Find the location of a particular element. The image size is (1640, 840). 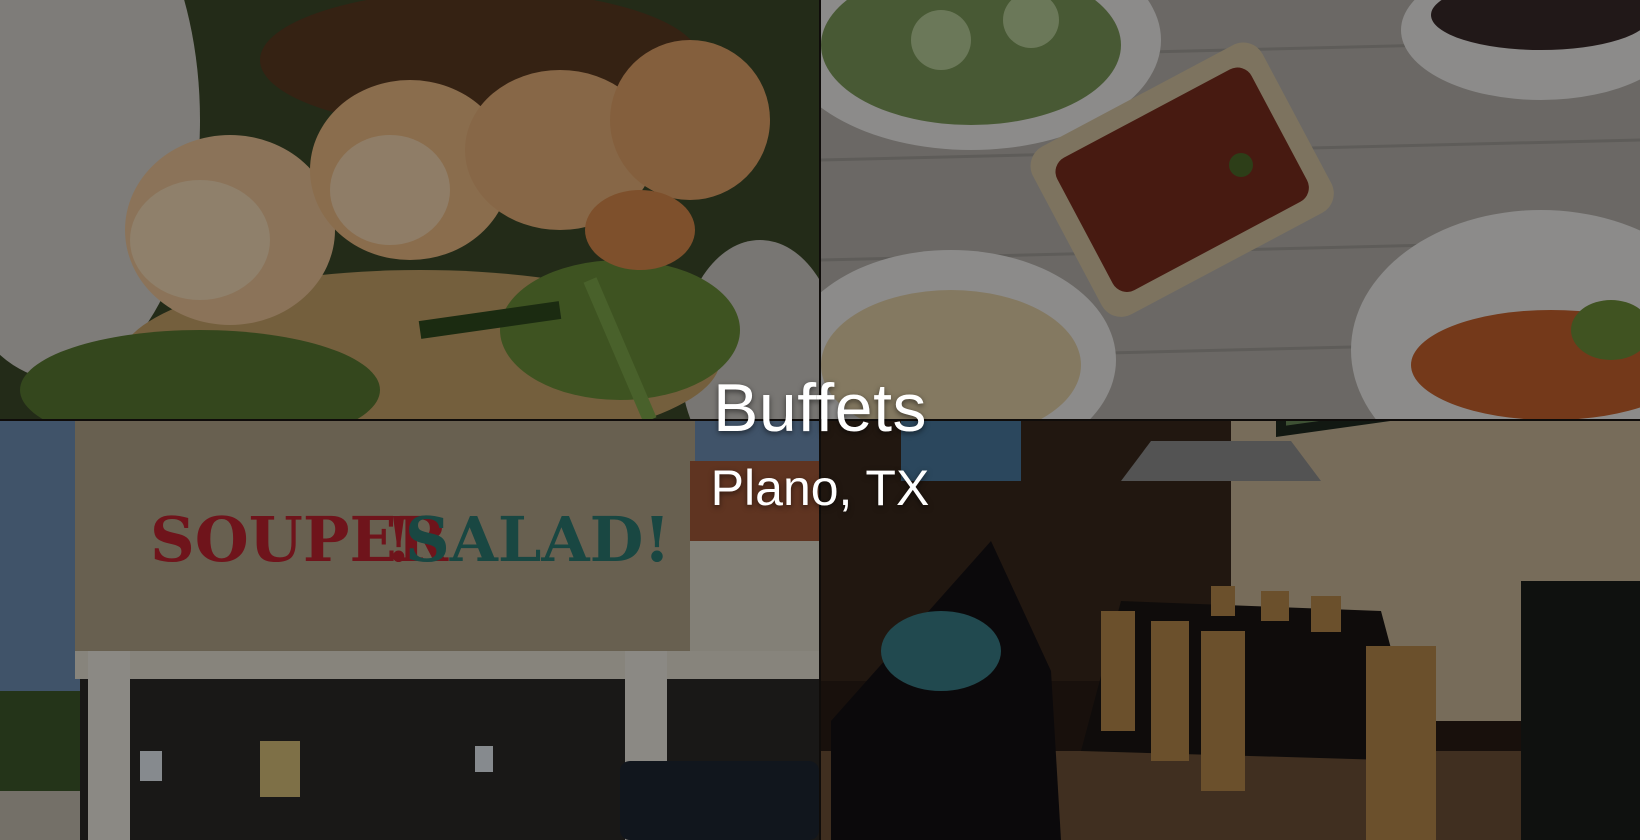

page-title: Buffets is located at coordinates (820, 408).